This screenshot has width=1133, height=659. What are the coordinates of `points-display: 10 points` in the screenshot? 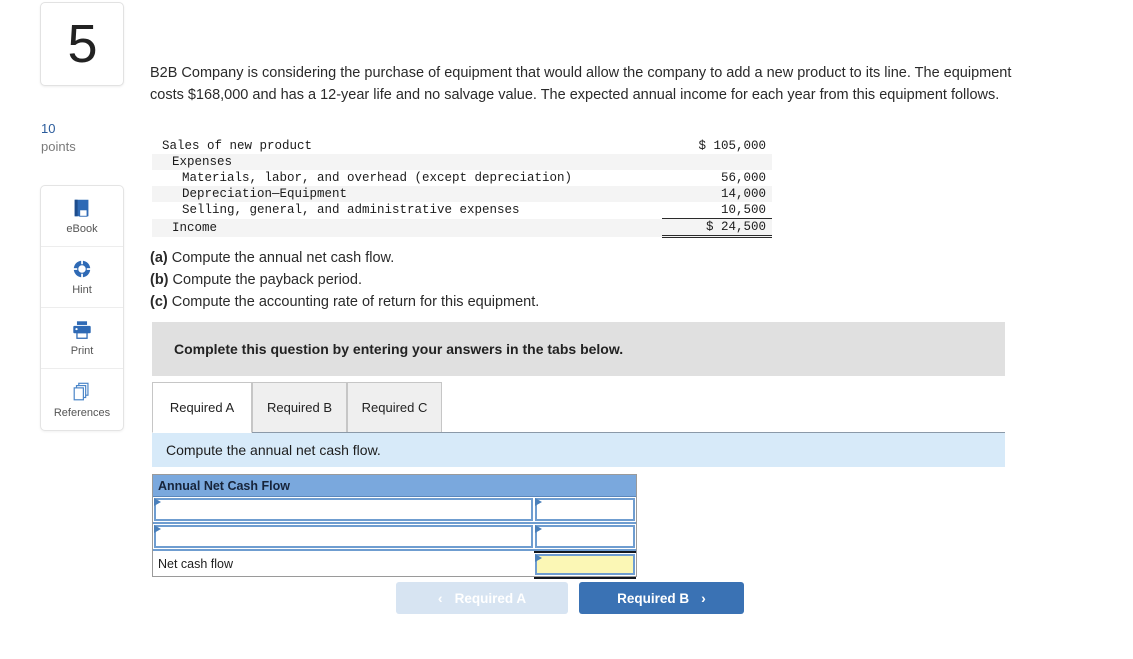 It's located at (58, 137).